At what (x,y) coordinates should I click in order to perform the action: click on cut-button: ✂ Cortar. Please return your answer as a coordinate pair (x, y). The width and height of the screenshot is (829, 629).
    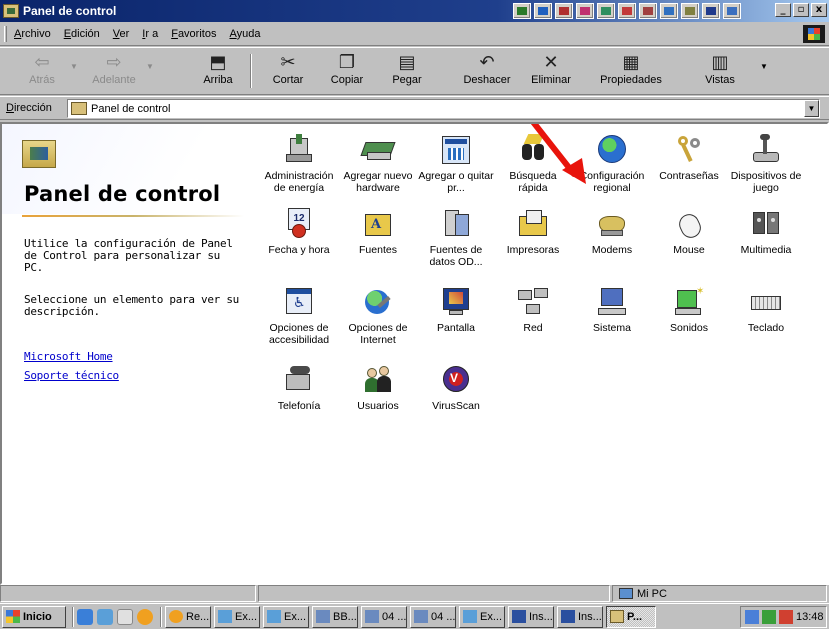
    Looking at the image, I should click on (288, 73).